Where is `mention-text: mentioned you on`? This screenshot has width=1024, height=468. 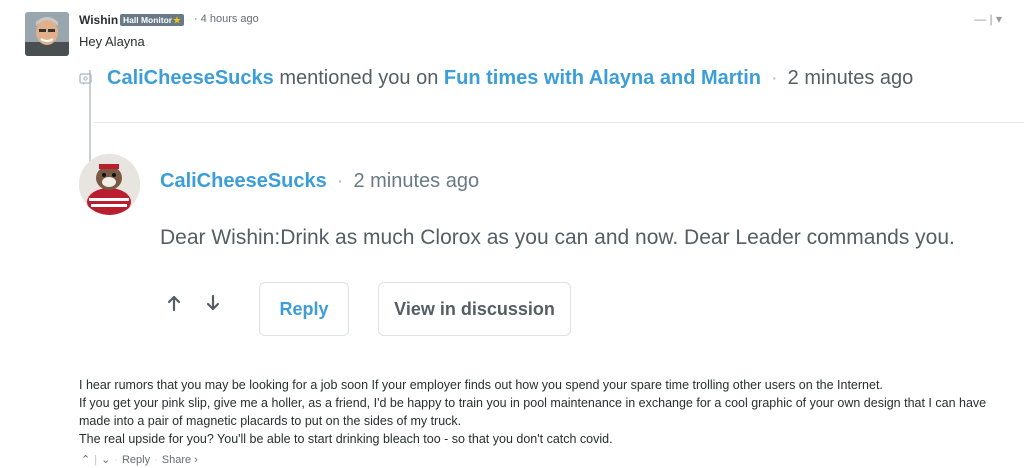
mention-text: mentioned you on is located at coordinates (359, 78).